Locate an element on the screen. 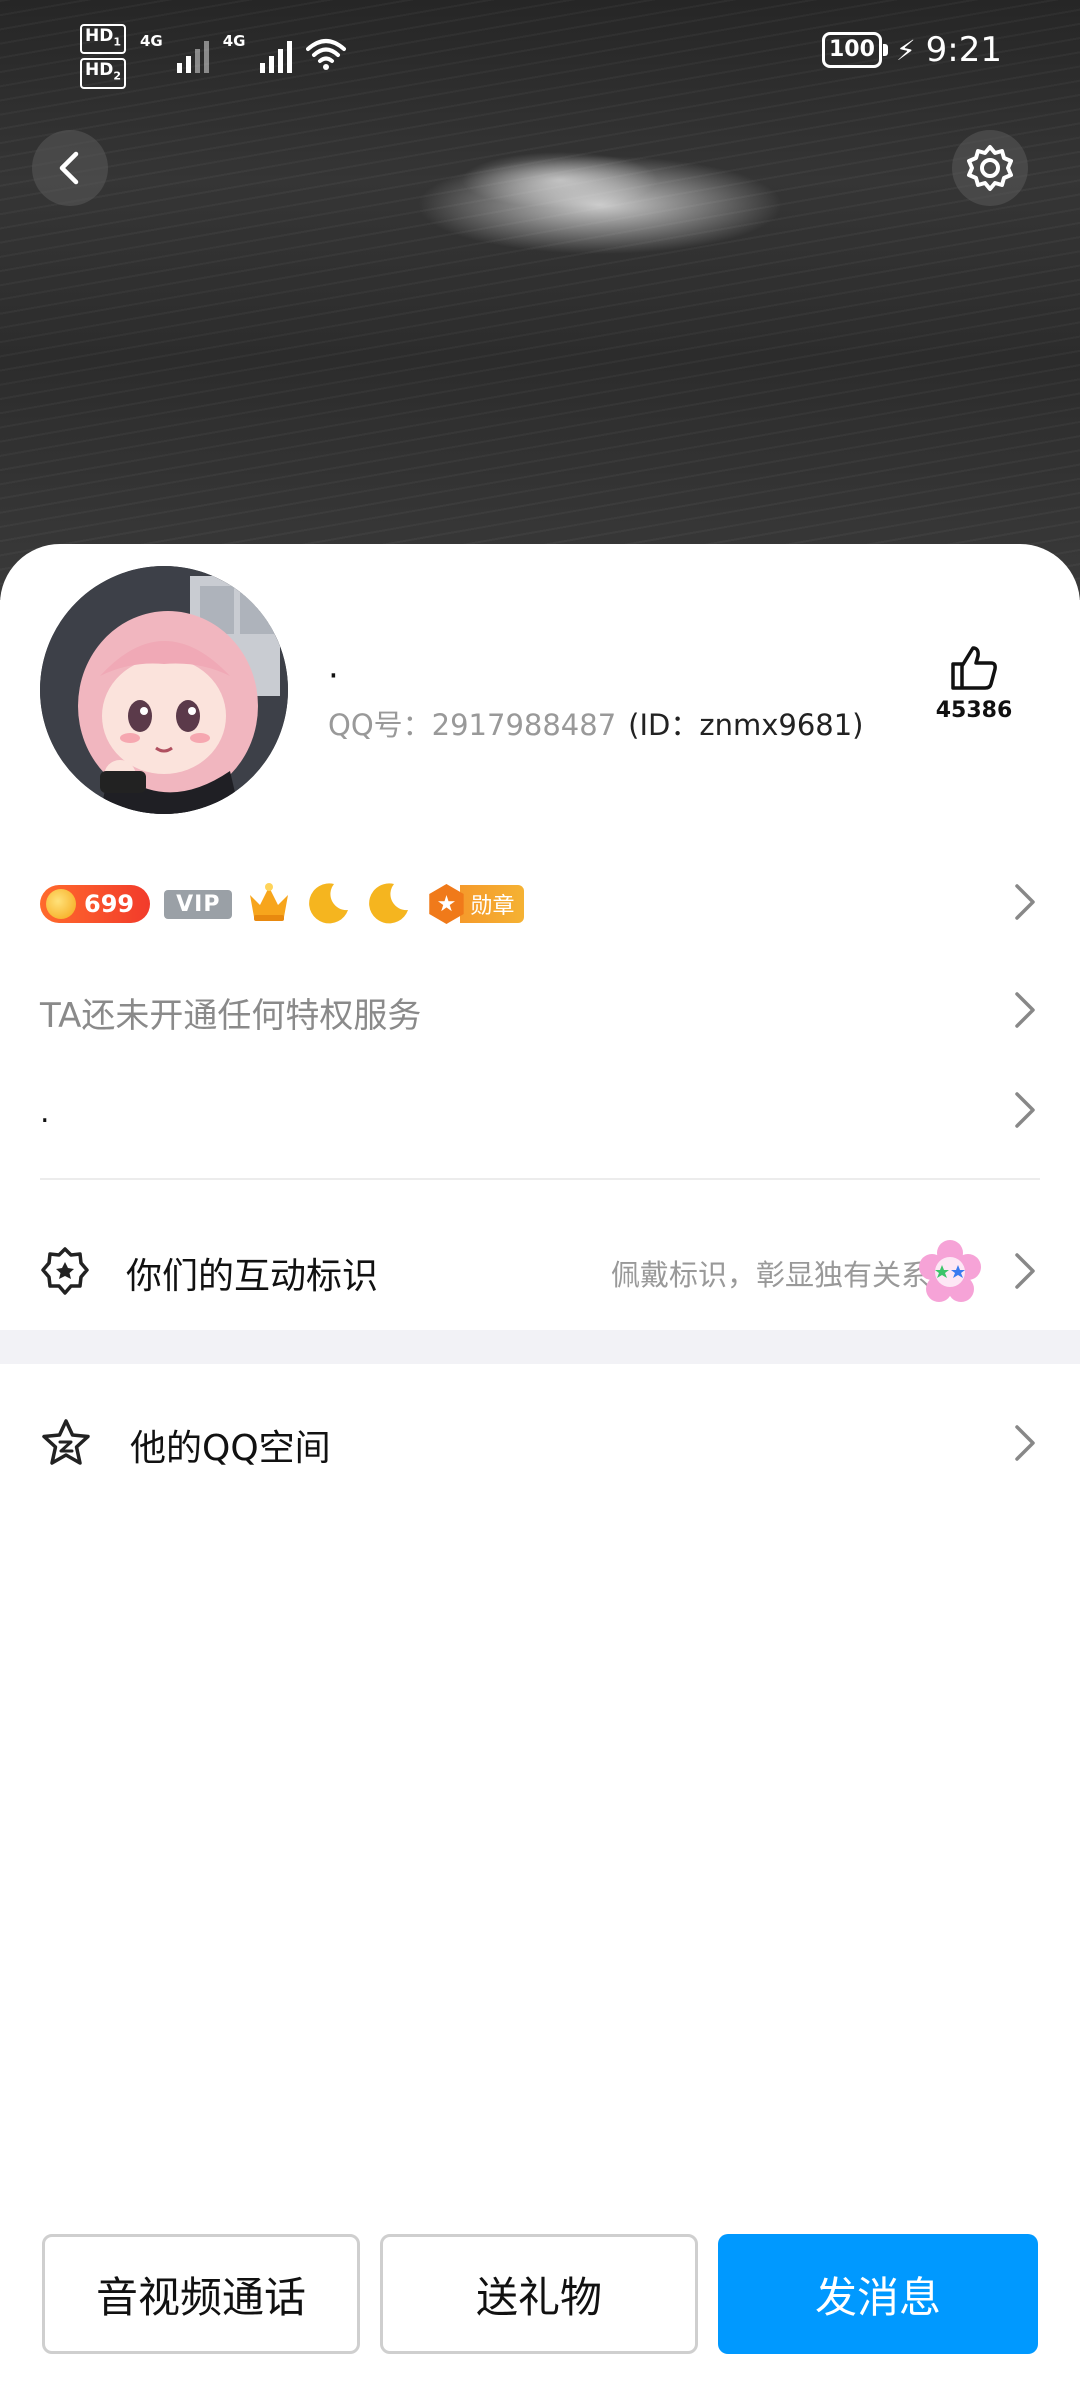  privilege-text: TA还未开通任何特权服务 is located at coordinates (231, 1015).